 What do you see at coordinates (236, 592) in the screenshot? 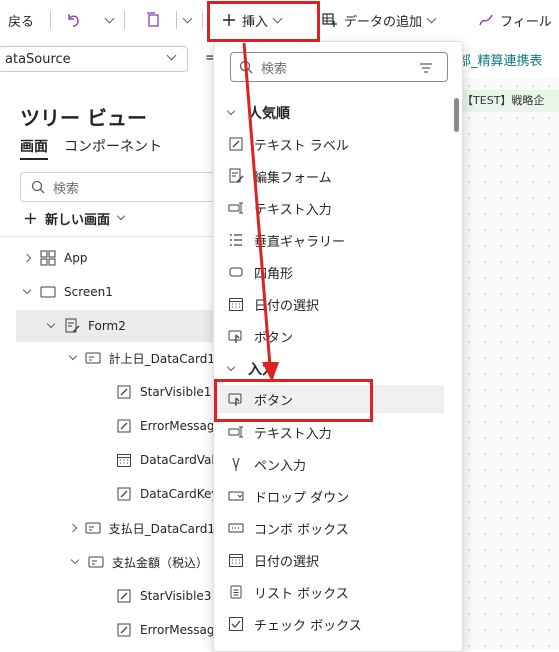
I see `list-box-icon` at bounding box center [236, 592].